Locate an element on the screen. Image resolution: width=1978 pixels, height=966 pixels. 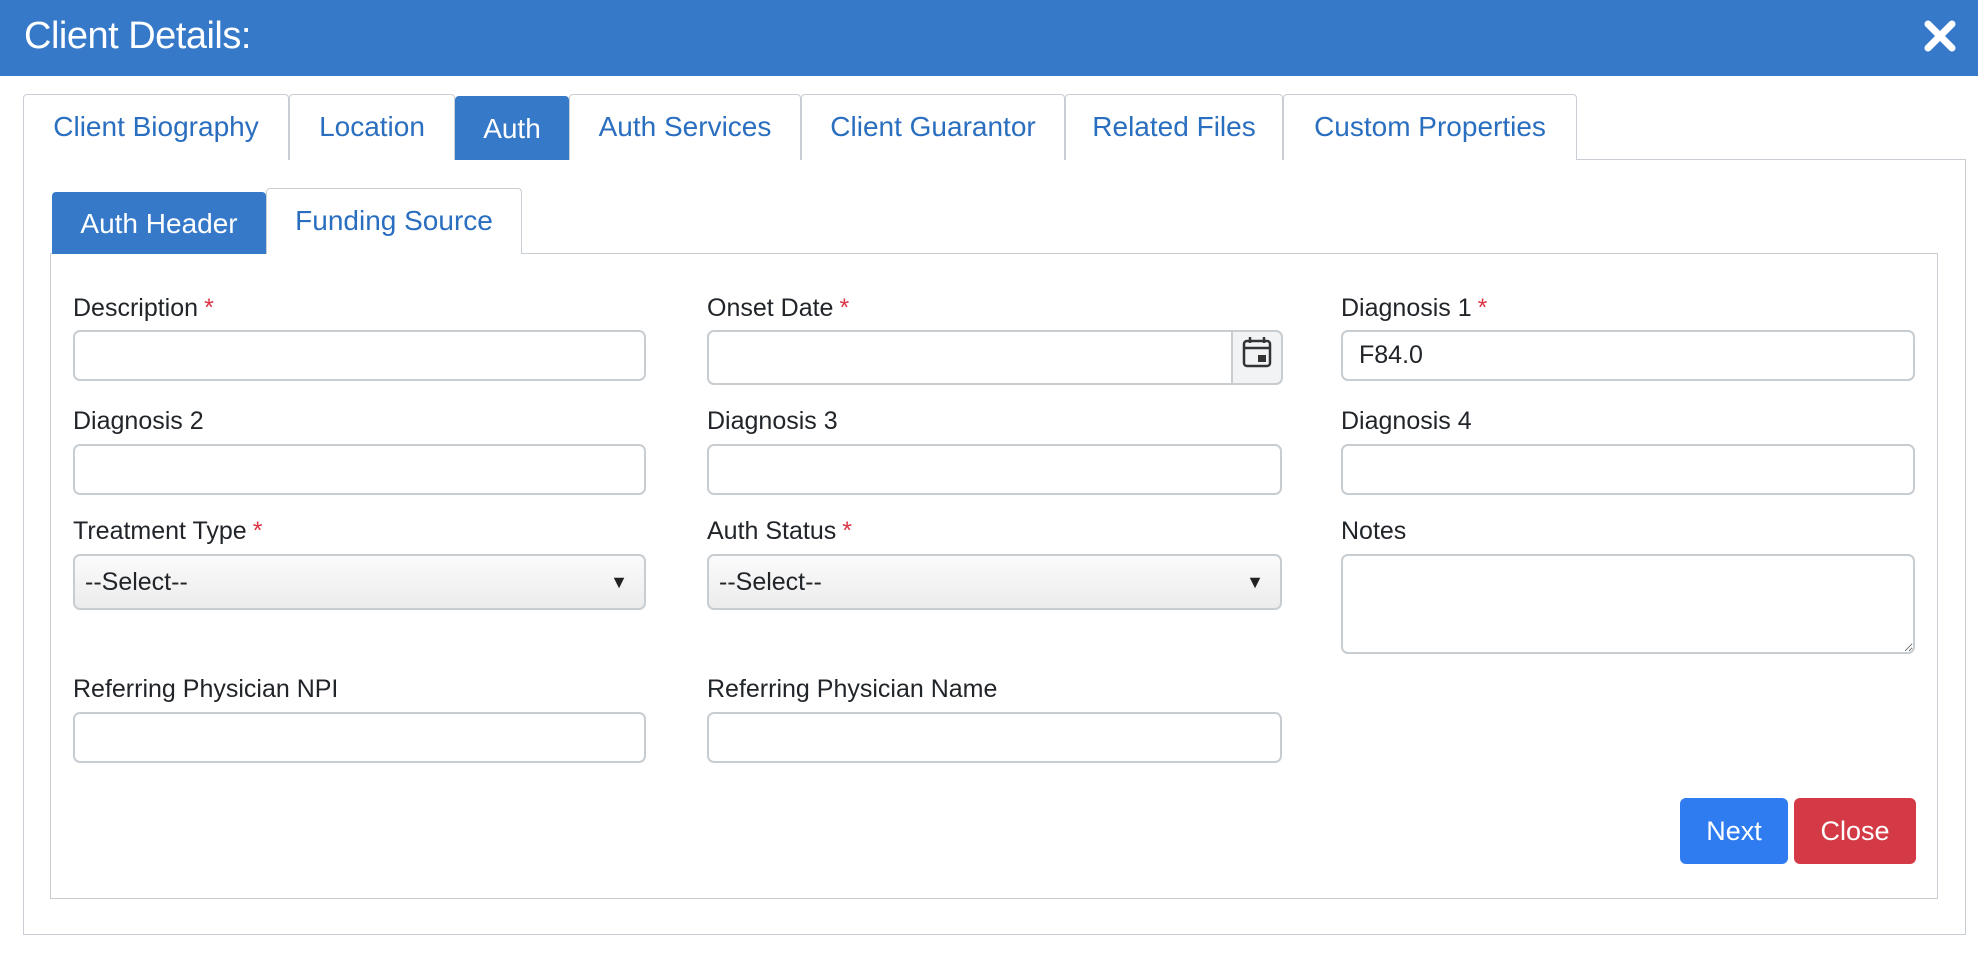
diagnosis2-input is located at coordinates (359, 469).